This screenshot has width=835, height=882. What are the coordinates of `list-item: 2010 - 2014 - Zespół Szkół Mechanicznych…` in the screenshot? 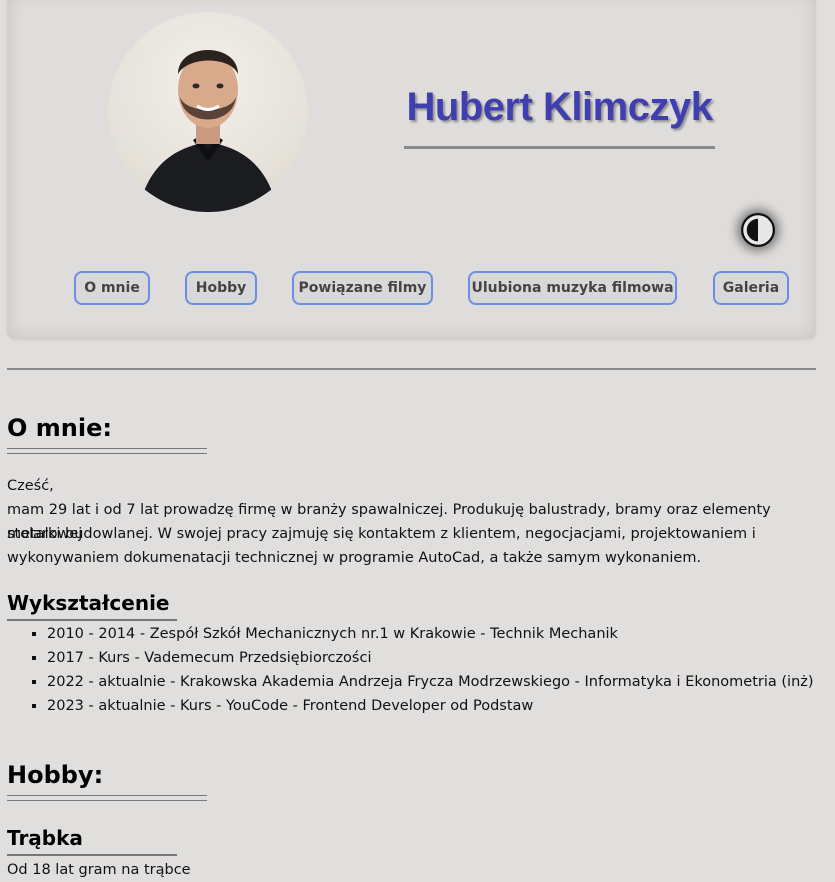 It's located at (430, 634).